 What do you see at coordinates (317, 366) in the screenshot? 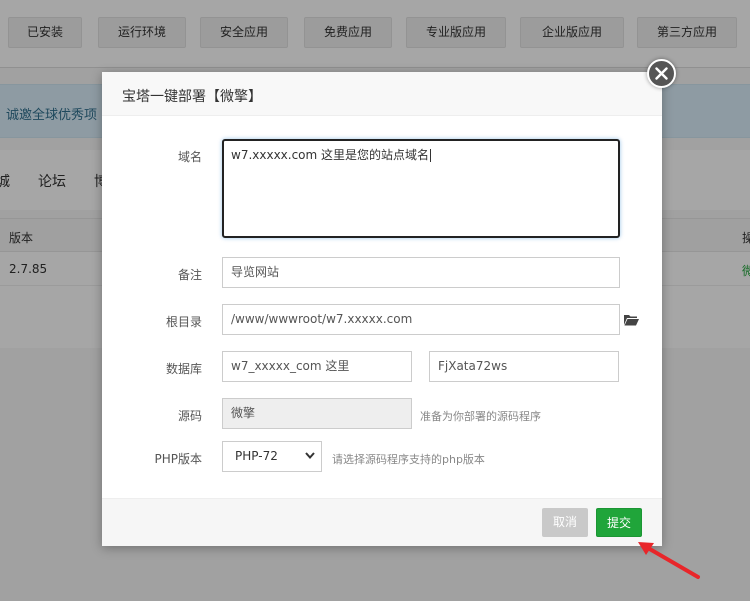
I see `database-name-input: w7_xxxxx_com 这里` at bounding box center [317, 366].